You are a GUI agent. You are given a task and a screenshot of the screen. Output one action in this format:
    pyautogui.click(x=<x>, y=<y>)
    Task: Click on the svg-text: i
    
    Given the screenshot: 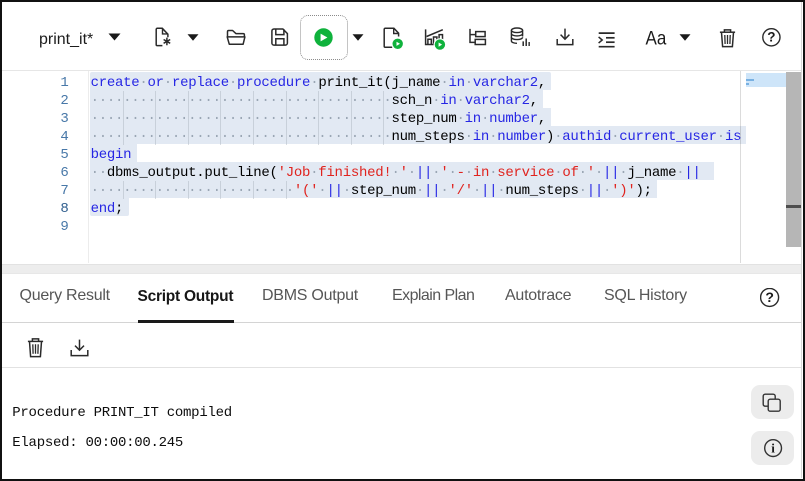 What is the action you would take?
    pyautogui.click(x=773, y=447)
    